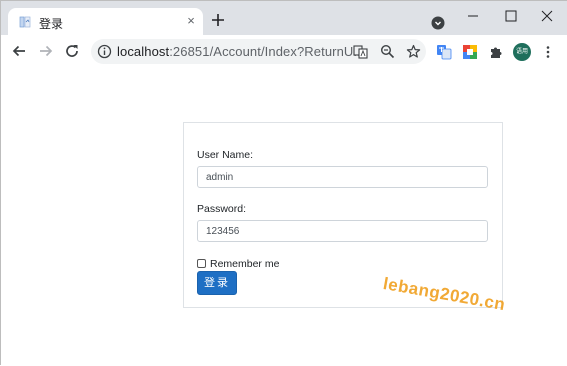  Describe the element at coordinates (104, 51) in the screenshot. I see `site-info-icon` at that location.